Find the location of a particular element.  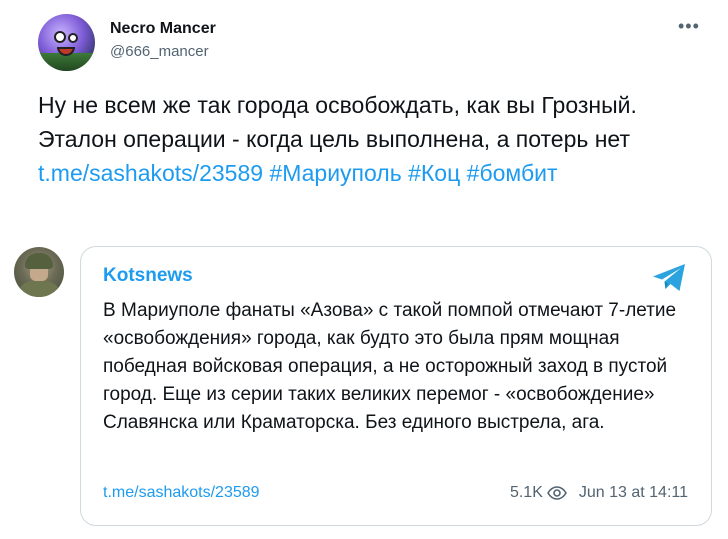

author-avatar is located at coordinates (66, 42).